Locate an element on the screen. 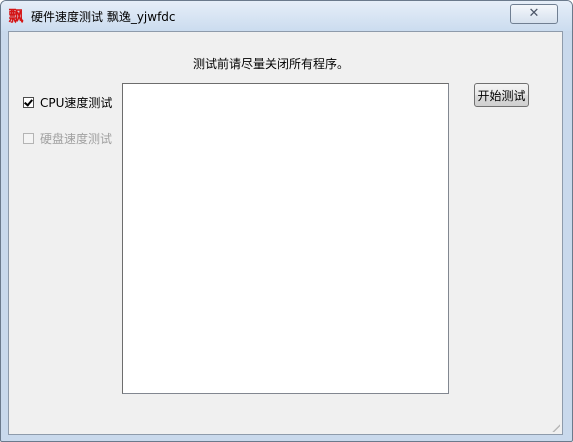 This screenshot has height=442, width=573. close-icon: ✕ is located at coordinates (534, 13).